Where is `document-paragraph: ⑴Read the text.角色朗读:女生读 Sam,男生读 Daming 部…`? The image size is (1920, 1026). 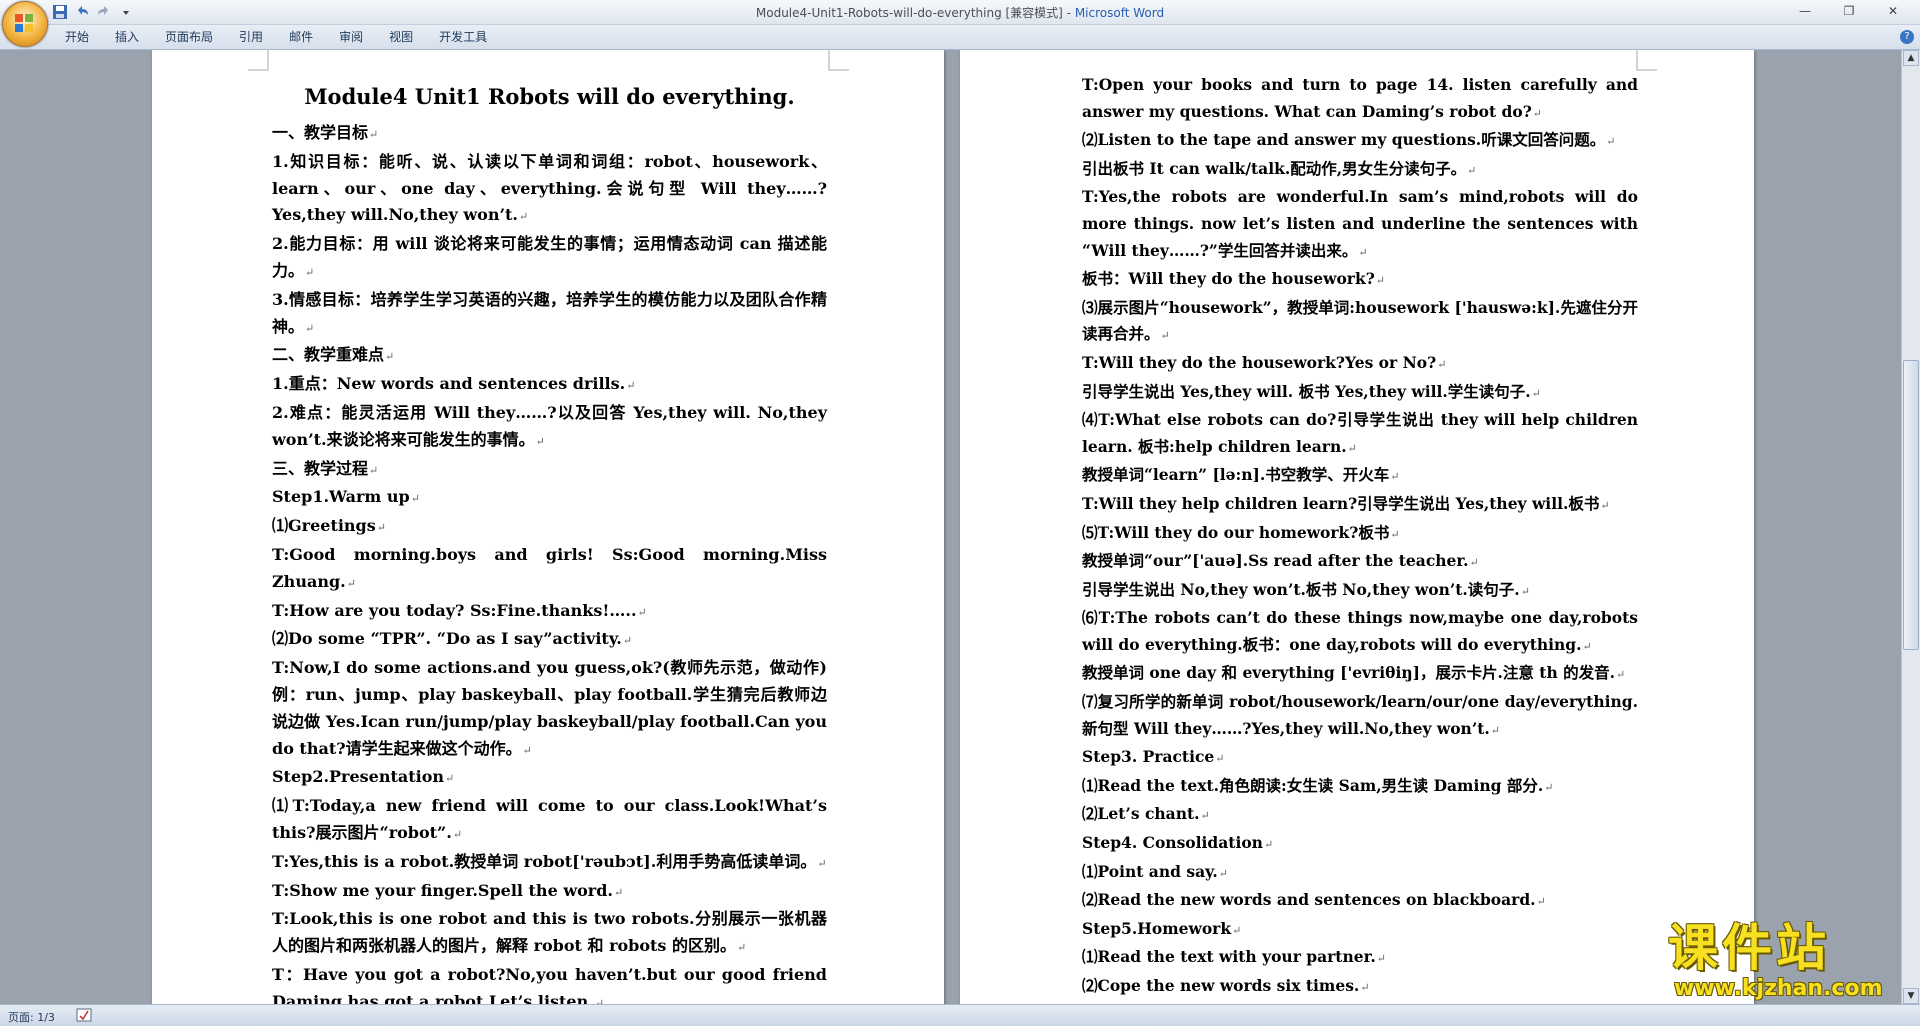 document-paragraph: ⑴Read the text.角色朗读:女生读 Sam,男生读 Daming 部… is located at coordinates (1360, 787).